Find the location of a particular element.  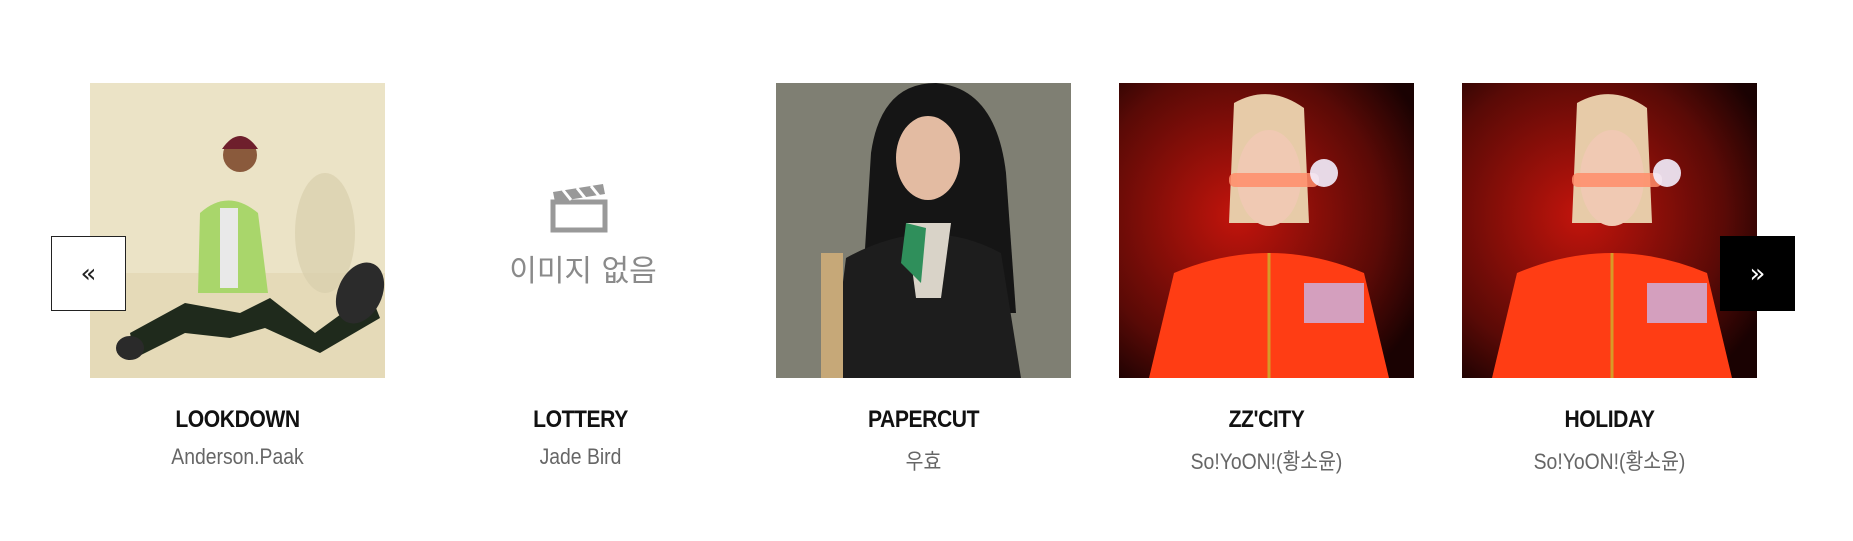

album-card: ZZ'CITY So!YoON!(황소윤) is located at coordinates (1266, 279).